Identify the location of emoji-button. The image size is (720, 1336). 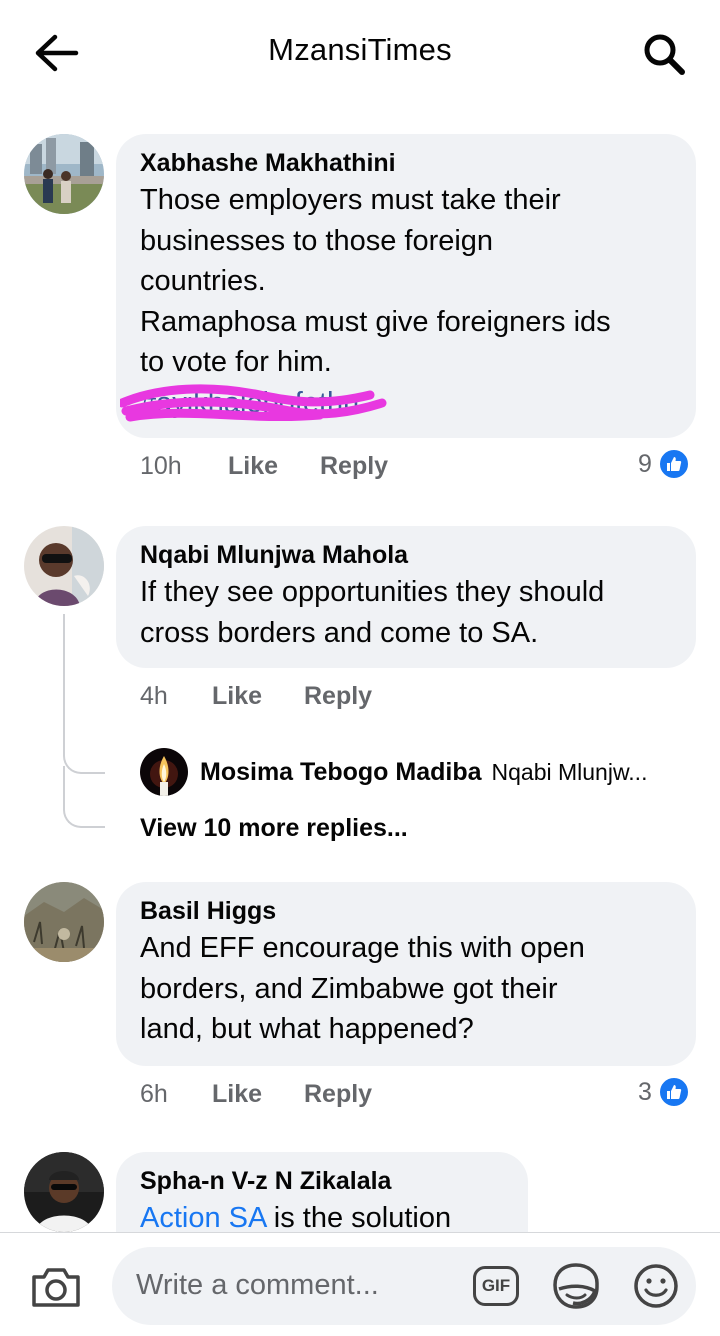
(656, 1286).